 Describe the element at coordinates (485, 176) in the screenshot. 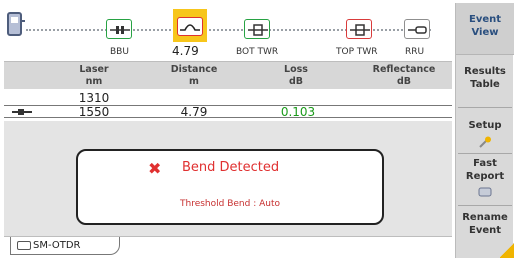

I see `fast-report-label-2: Report` at that location.